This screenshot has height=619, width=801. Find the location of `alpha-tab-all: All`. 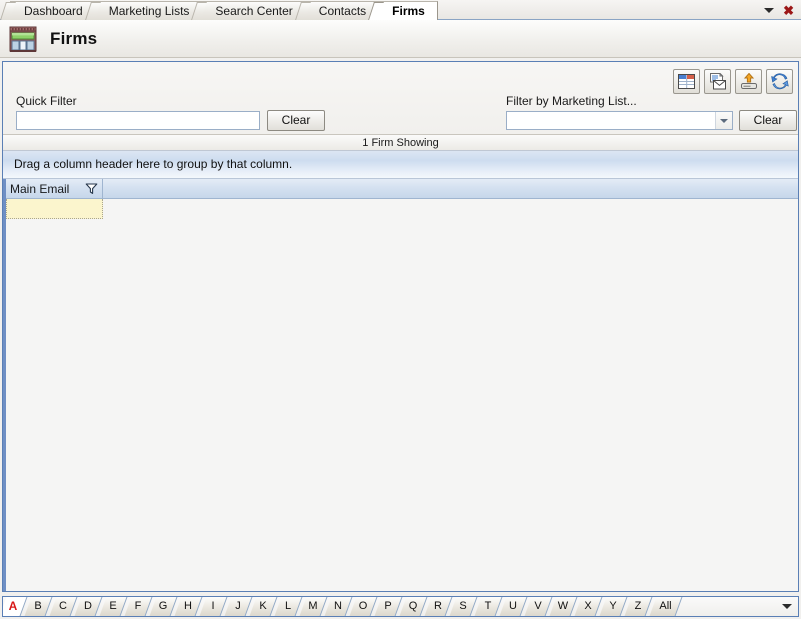

alpha-tab-all: All is located at coordinates (666, 606).